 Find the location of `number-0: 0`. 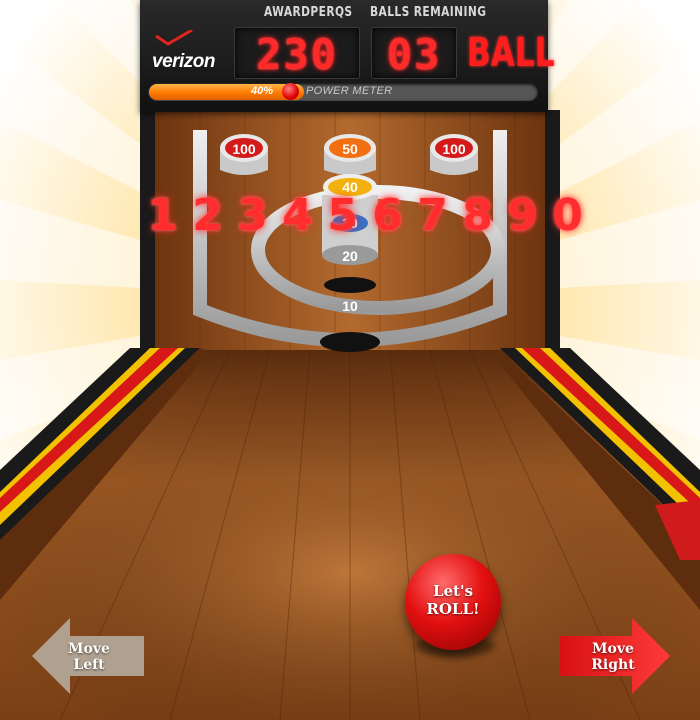

number-0: 0 is located at coordinates (567, 215).